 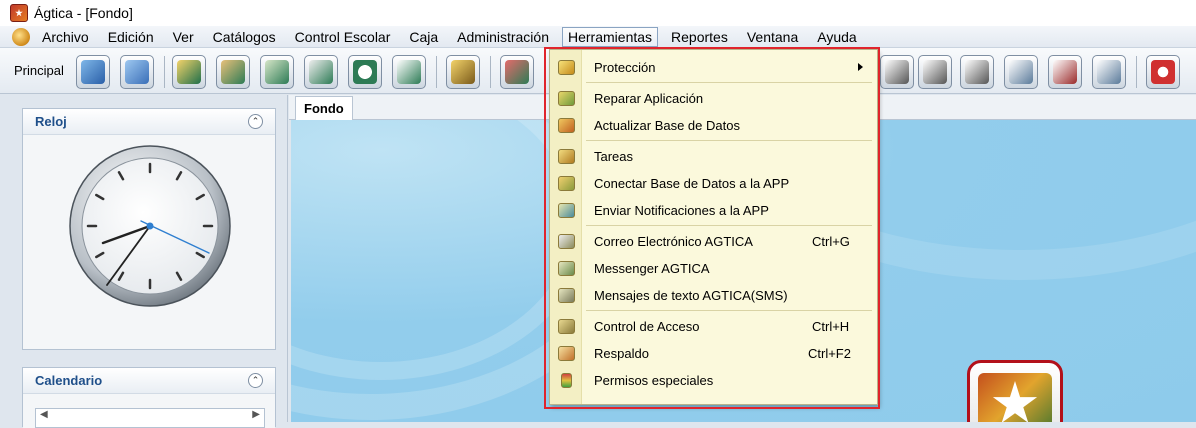 I want to click on menu-item-label: Conectar Base de Datos a la APP, so click(x=692, y=183).